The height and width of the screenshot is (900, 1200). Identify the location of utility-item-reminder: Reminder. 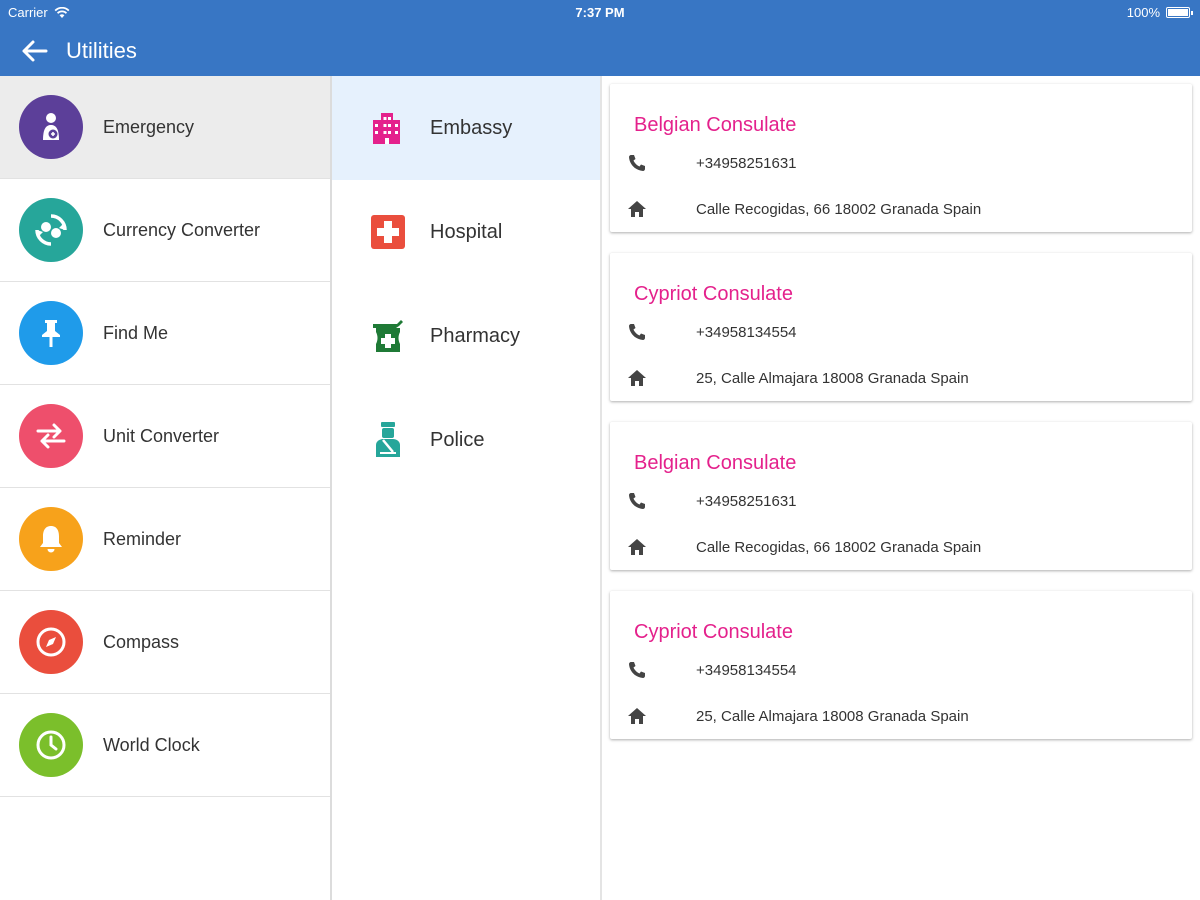
(165, 539).